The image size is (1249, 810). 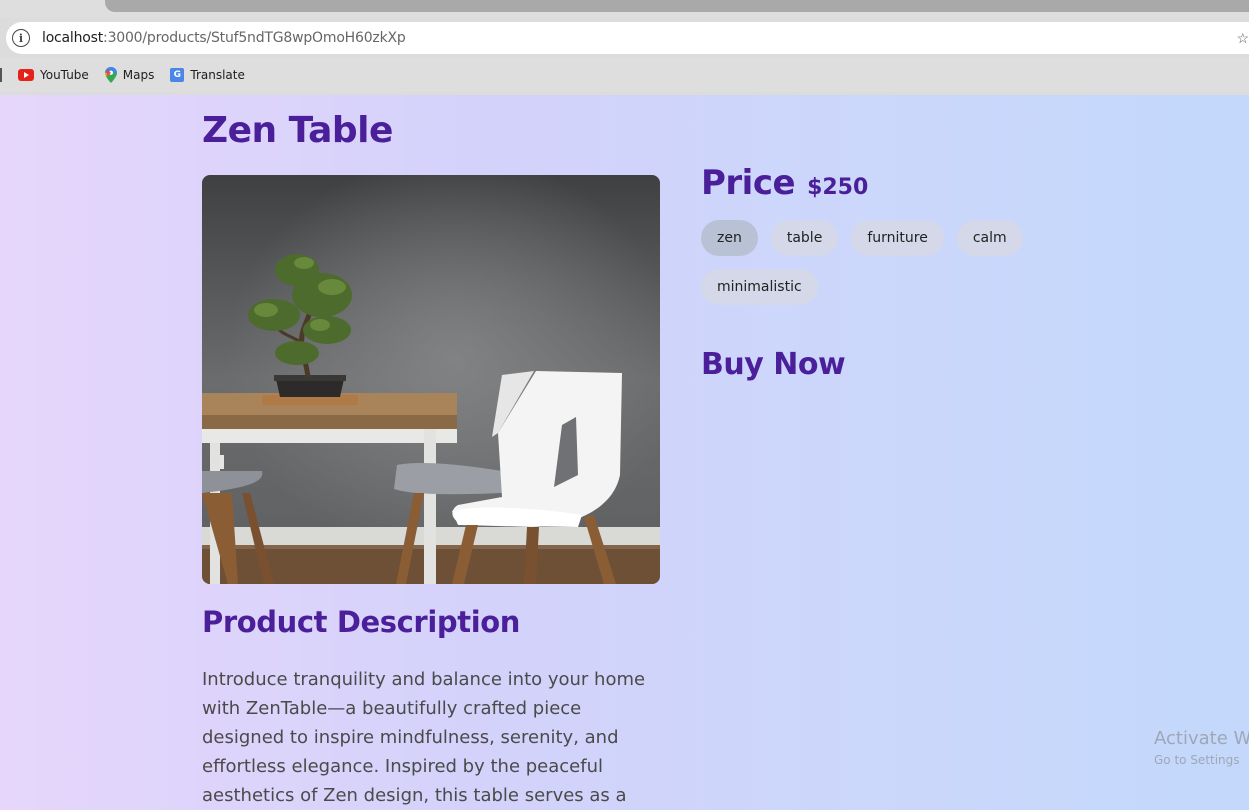 I want to click on url-path: :3000/products/Stuf5ndTG8wpOmoH60zkXp, so click(x=254, y=38).